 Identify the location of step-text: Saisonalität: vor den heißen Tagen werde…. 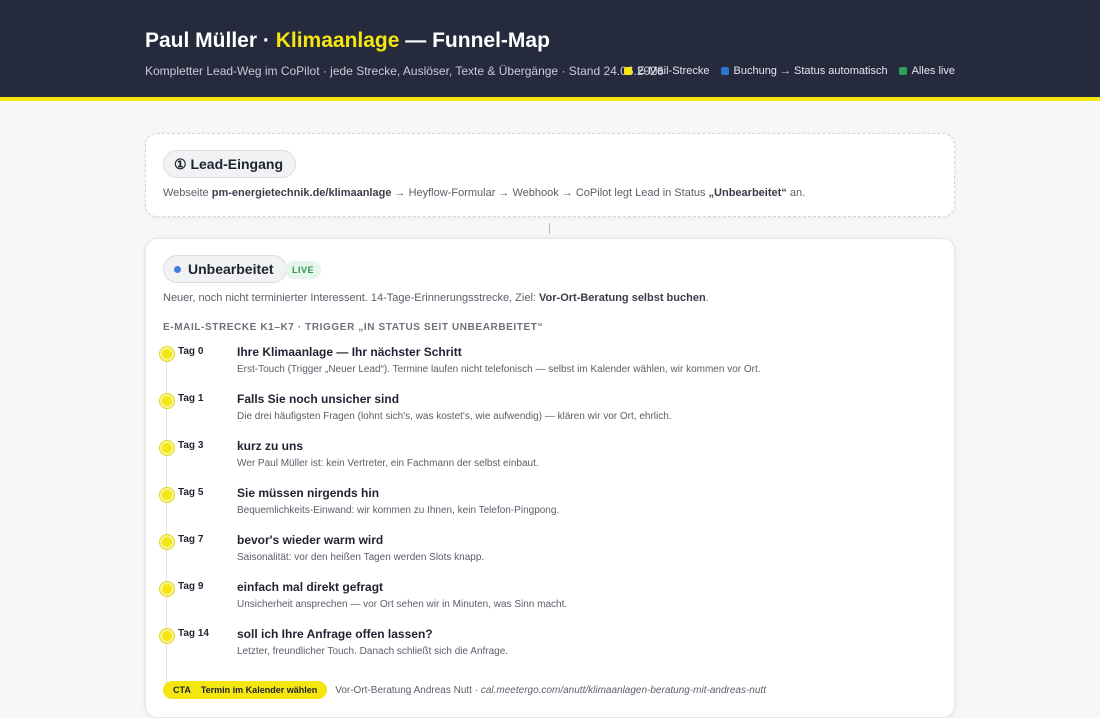
(361, 557).